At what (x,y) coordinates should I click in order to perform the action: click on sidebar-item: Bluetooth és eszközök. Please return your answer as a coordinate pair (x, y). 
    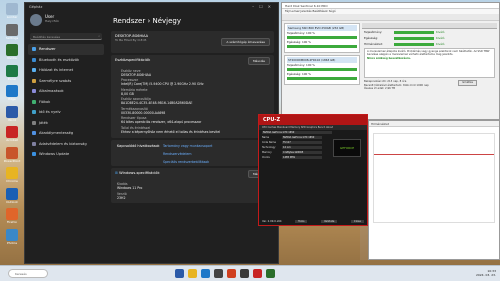
    Looking at the image, I should click on (66, 60).